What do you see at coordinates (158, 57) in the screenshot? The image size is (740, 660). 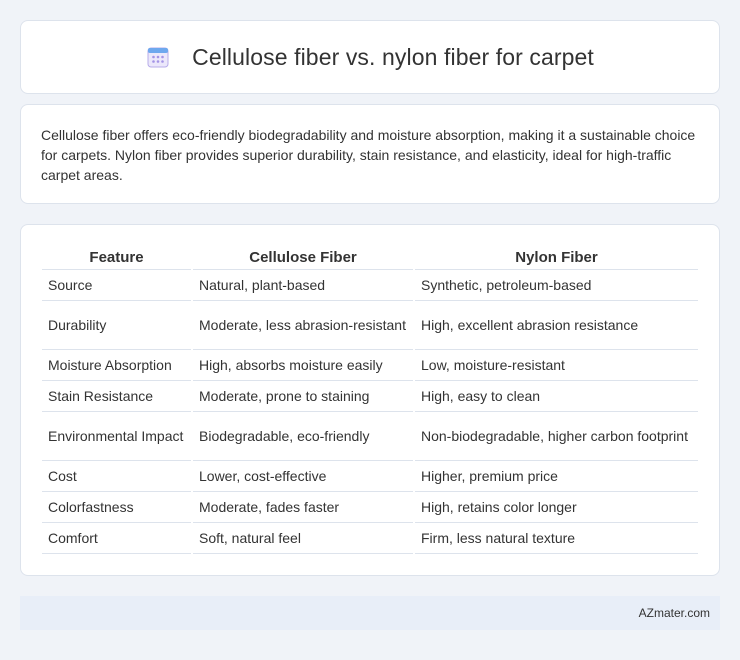 I see `calendar-icon` at bounding box center [158, 57].